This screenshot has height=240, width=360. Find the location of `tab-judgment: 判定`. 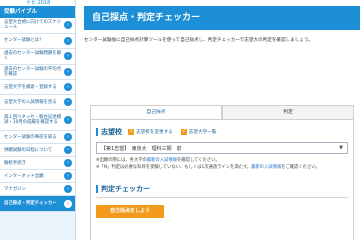

tab-judgment: 判定 is located at coordinates (288, 112).